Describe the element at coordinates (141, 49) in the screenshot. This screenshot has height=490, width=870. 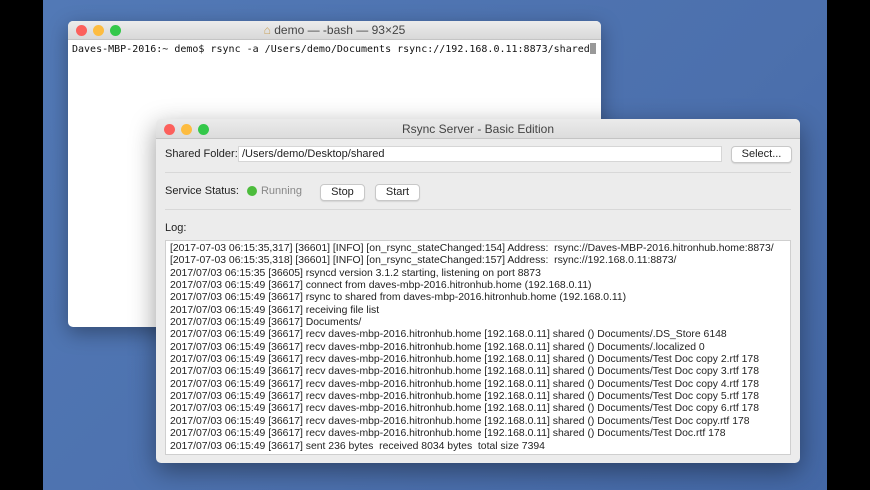
I see `prompt: Daves-MBP-2016:~ demo$` at that location.